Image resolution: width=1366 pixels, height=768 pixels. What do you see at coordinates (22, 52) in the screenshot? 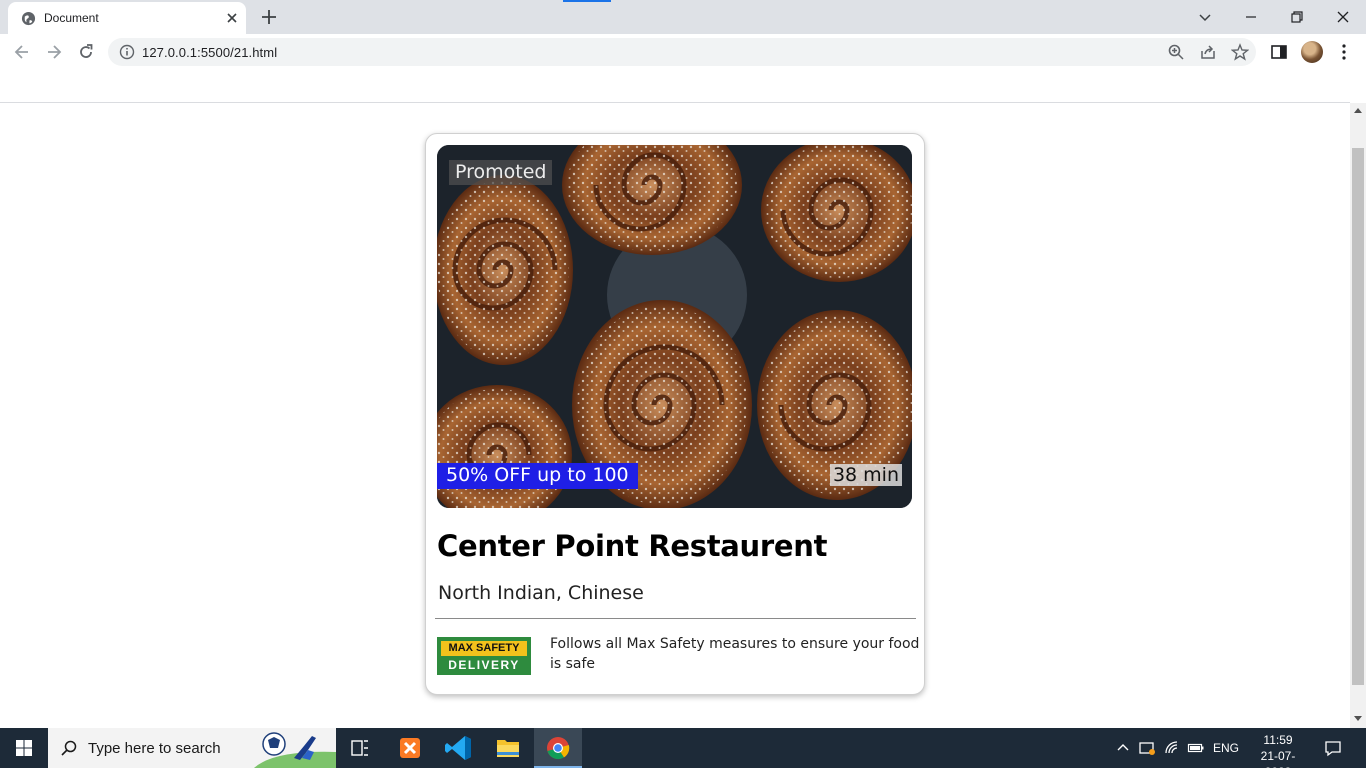
I see `back-icon` at bounding box center [22, 52].